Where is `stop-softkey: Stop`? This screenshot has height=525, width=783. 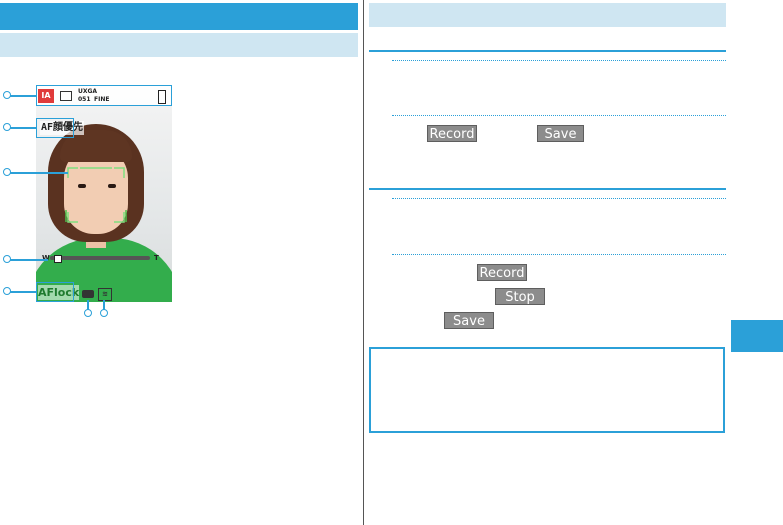
stop-softkey: Stop is located at coordinates (520, 296).